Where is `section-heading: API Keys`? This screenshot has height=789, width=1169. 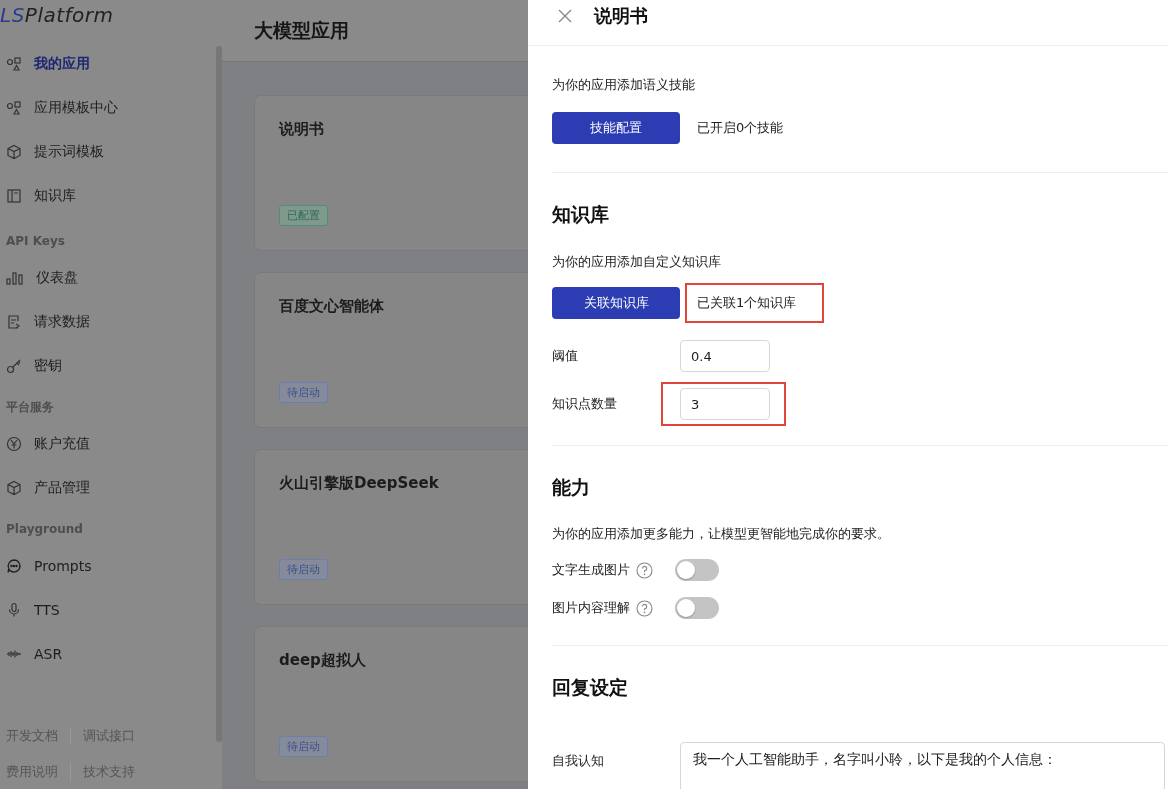
section-heading: API Keys is located at coordinates (35, 241).